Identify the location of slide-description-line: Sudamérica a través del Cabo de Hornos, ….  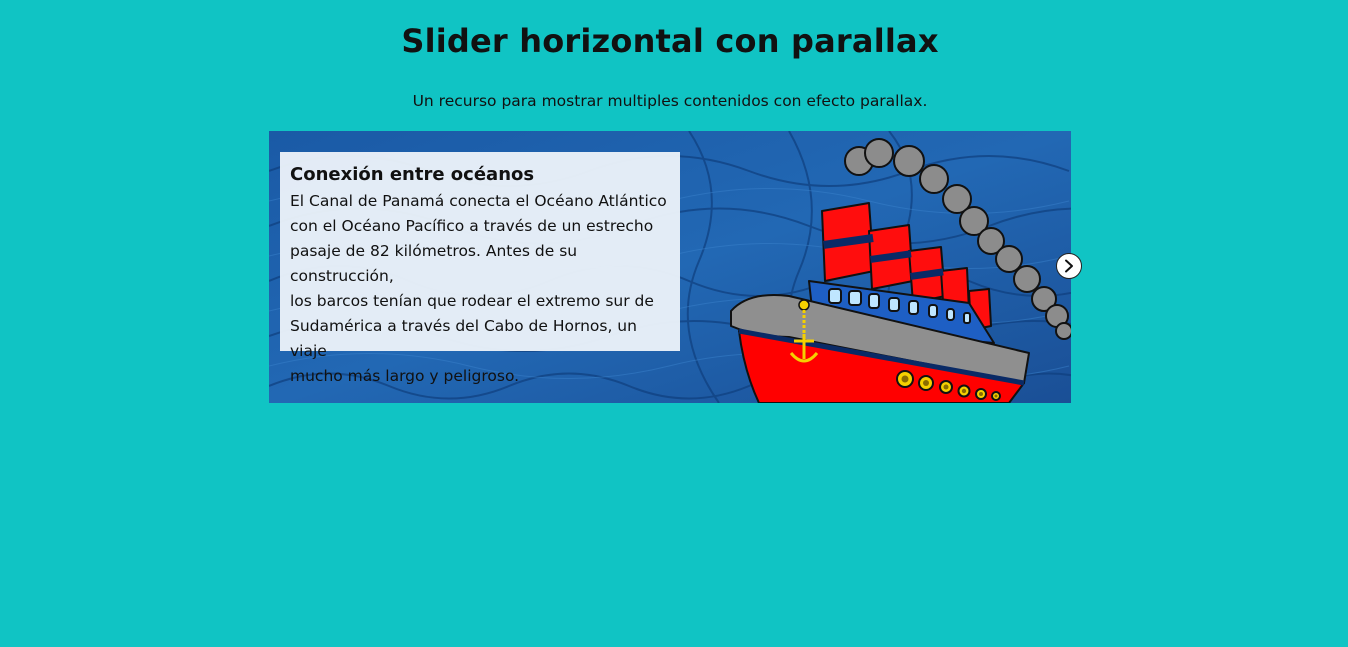
(463, 338).